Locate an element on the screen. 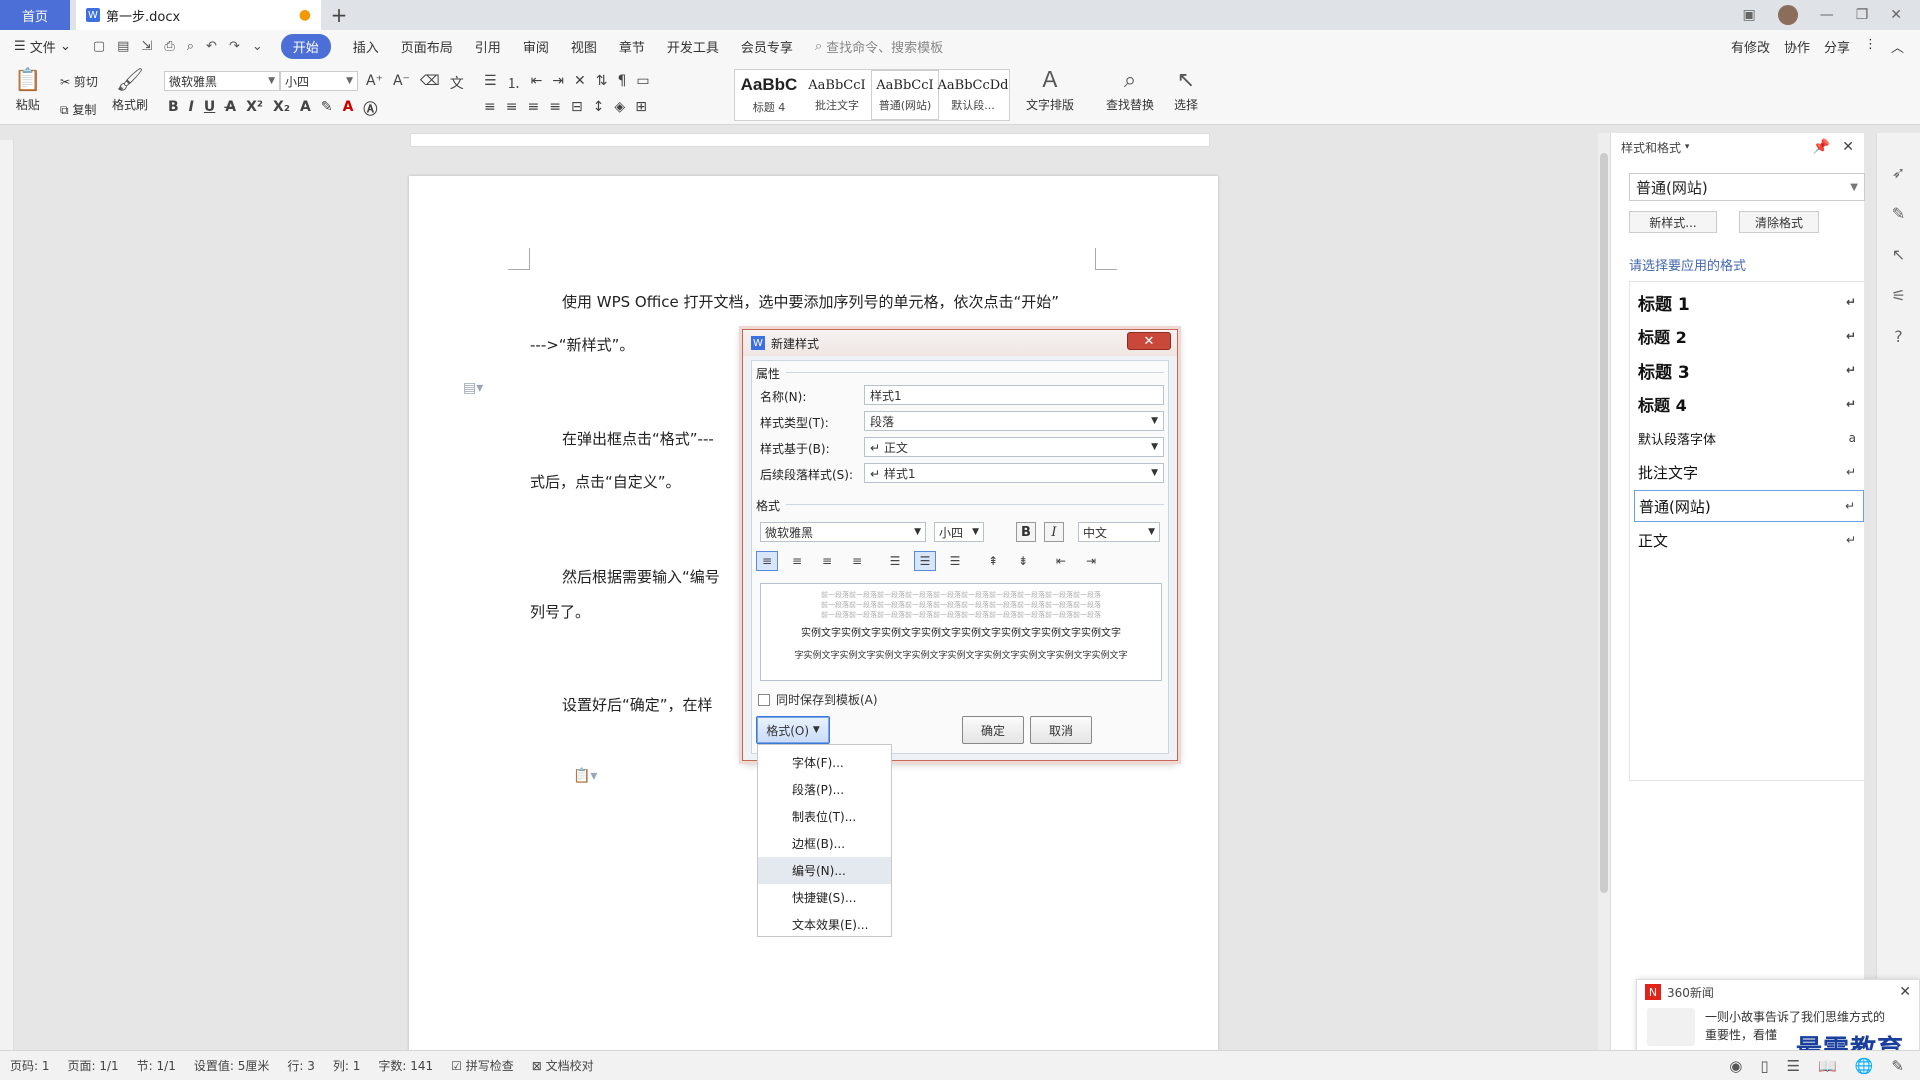 This screenshot has height=1080, width=1920. select-button: ↖ 选择 is located at coordinates (1186, 91).